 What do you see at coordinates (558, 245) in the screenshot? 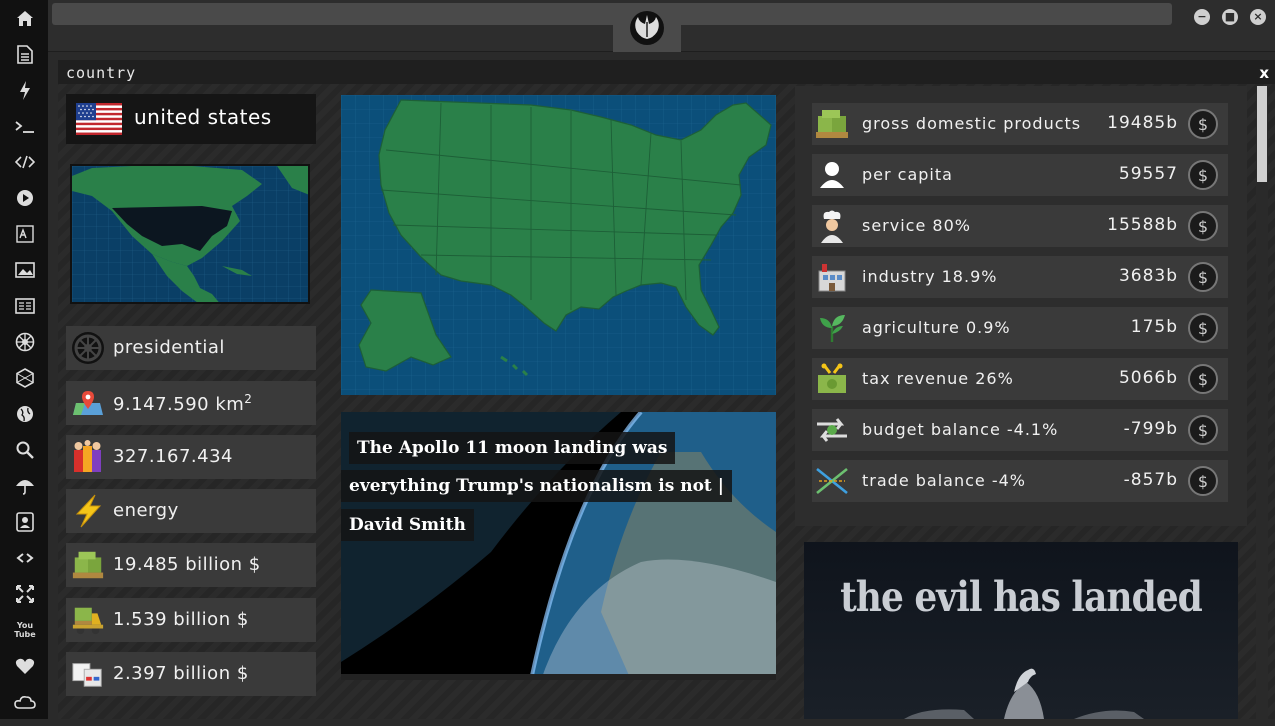
I see `country-map` at bounding box center [558, 245].